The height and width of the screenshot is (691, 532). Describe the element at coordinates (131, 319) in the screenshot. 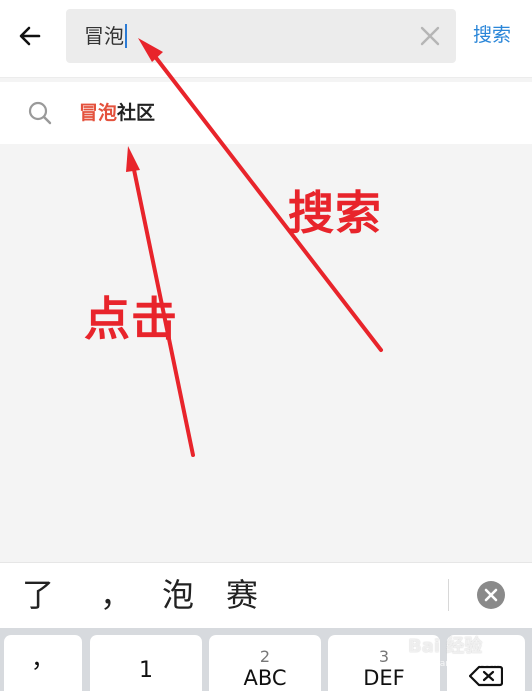

I see `annotation-click-label: 点击` at that location.